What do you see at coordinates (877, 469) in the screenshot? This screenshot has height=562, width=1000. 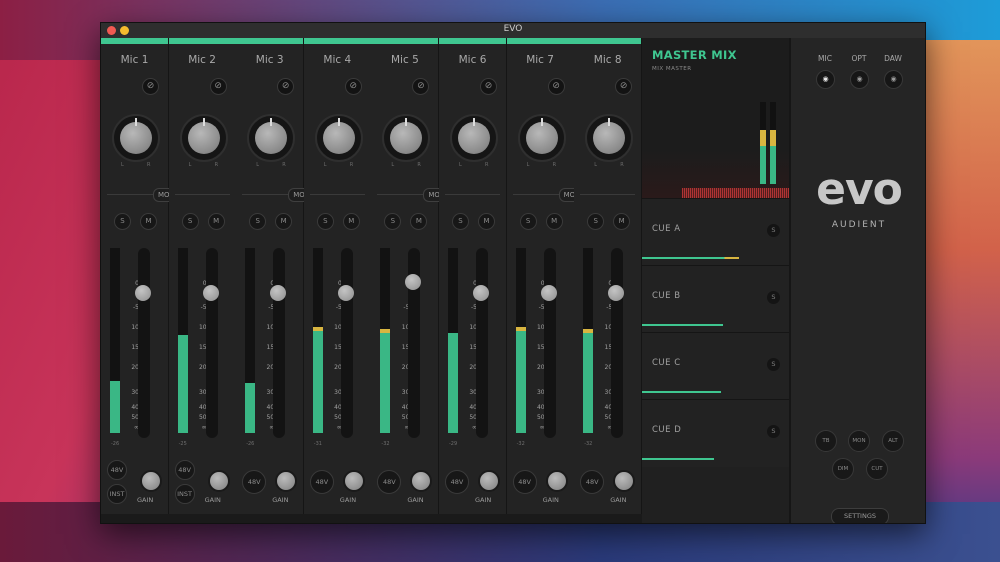 I see `cut-button: CUT` at bounding box center [877, 469].